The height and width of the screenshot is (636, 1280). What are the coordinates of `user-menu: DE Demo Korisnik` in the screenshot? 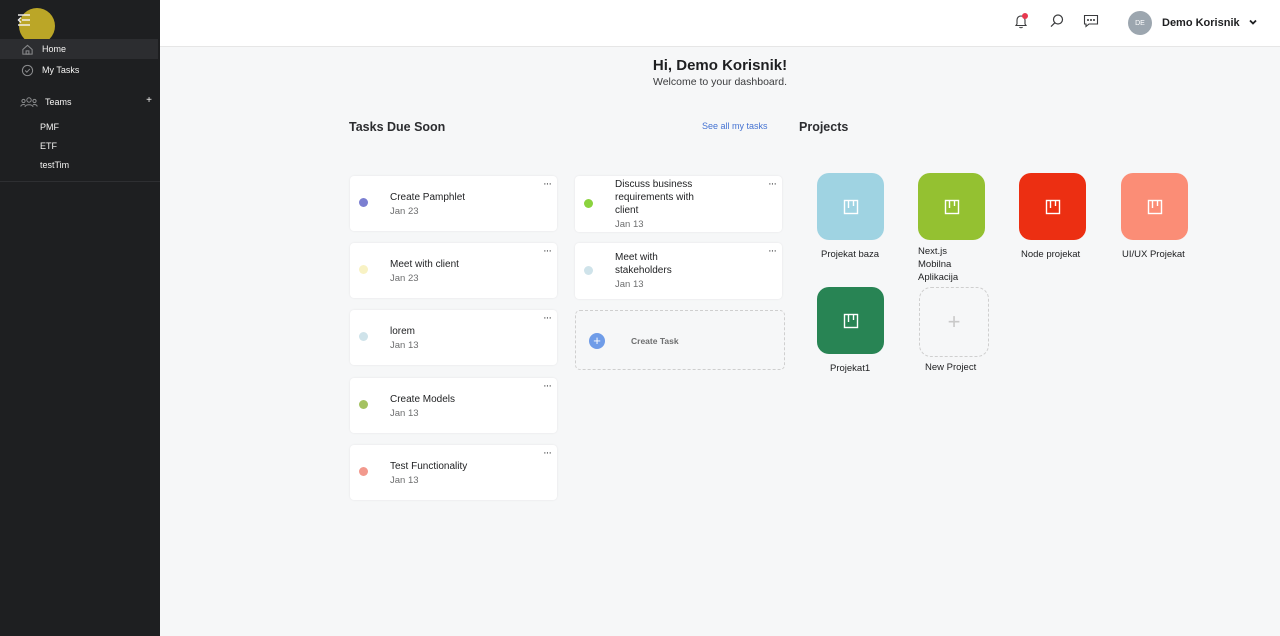 It's located at (1193, 23).